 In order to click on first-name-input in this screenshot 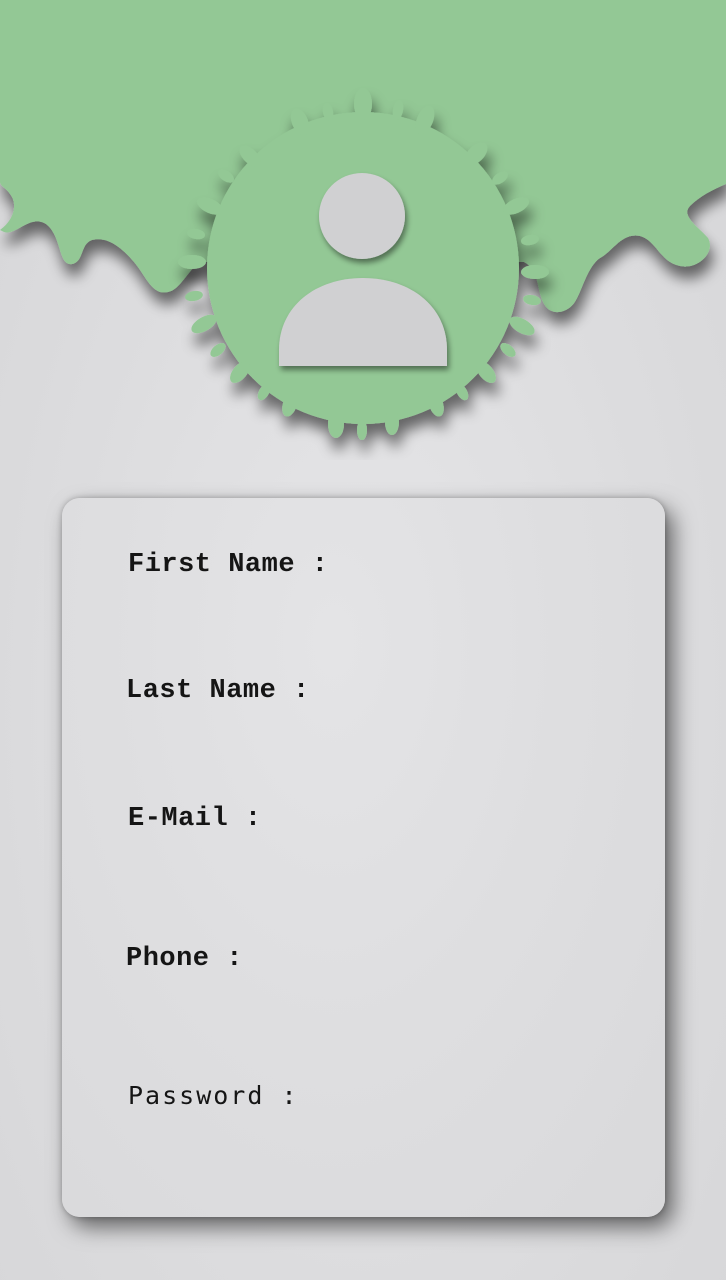, I will do `click(365, 611)`.